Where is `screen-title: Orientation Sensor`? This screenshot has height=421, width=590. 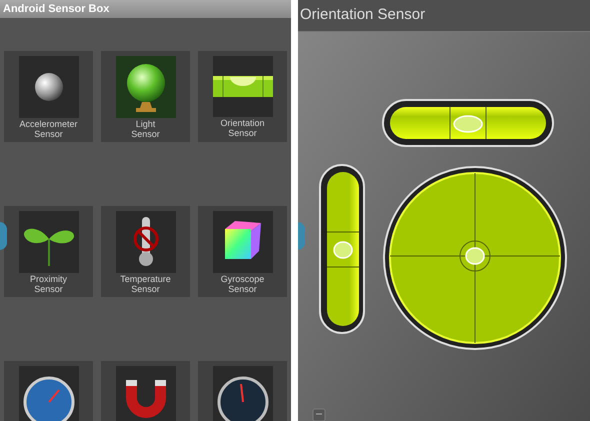
screen-title: Orientation Sensor is located at coordinates (363, 15).